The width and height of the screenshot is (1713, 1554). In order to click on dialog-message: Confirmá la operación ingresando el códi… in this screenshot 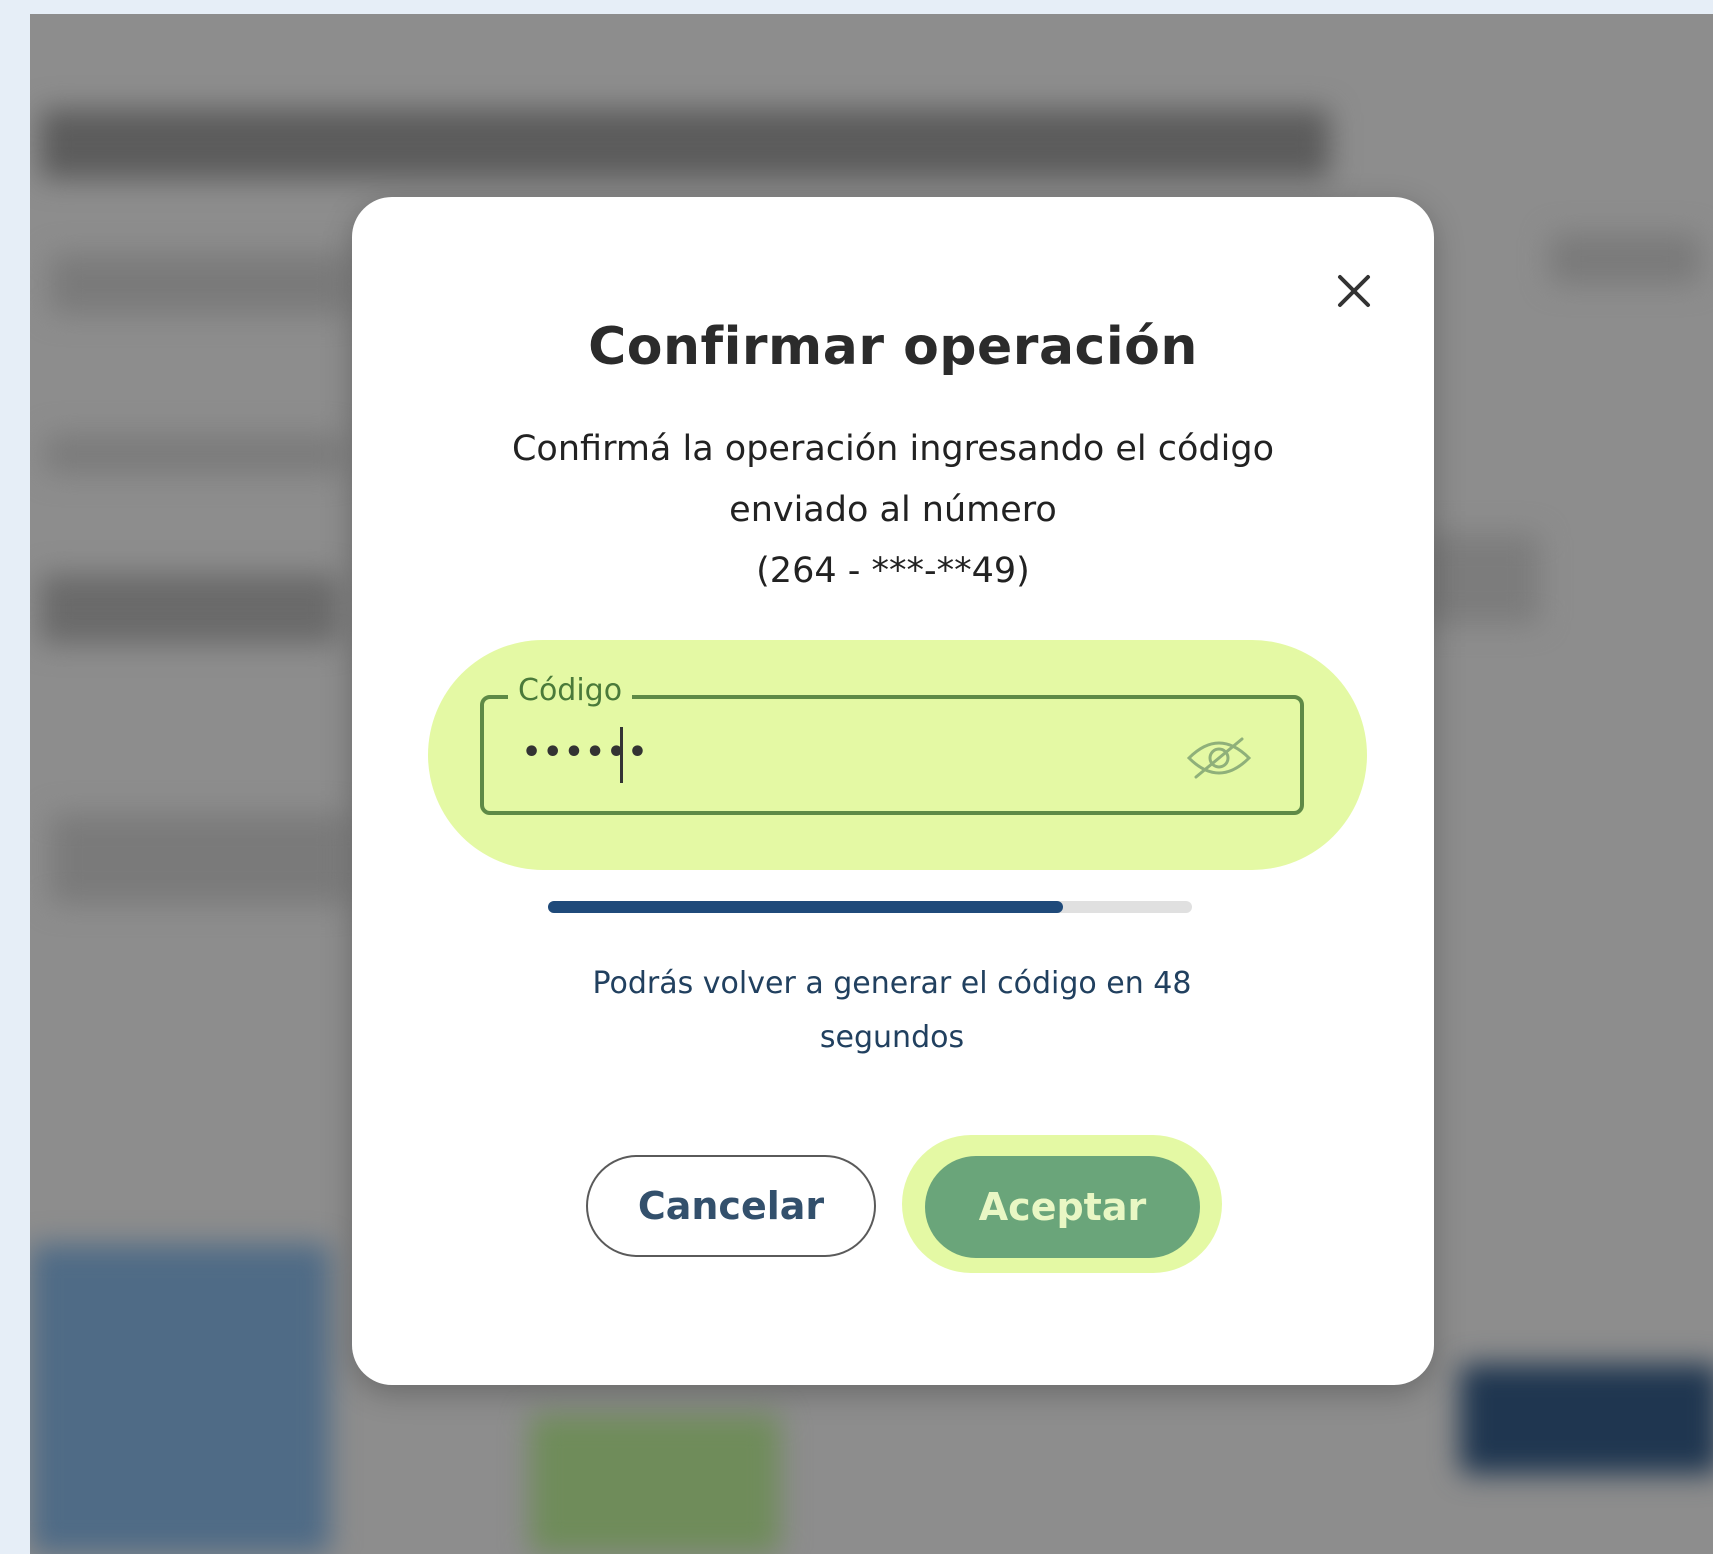, I will do `click(893, 510)`.